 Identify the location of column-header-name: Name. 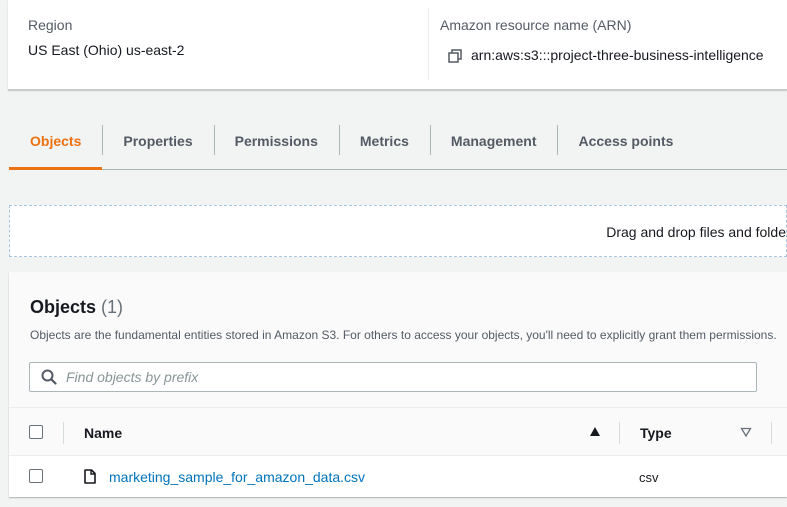
(103, 433).